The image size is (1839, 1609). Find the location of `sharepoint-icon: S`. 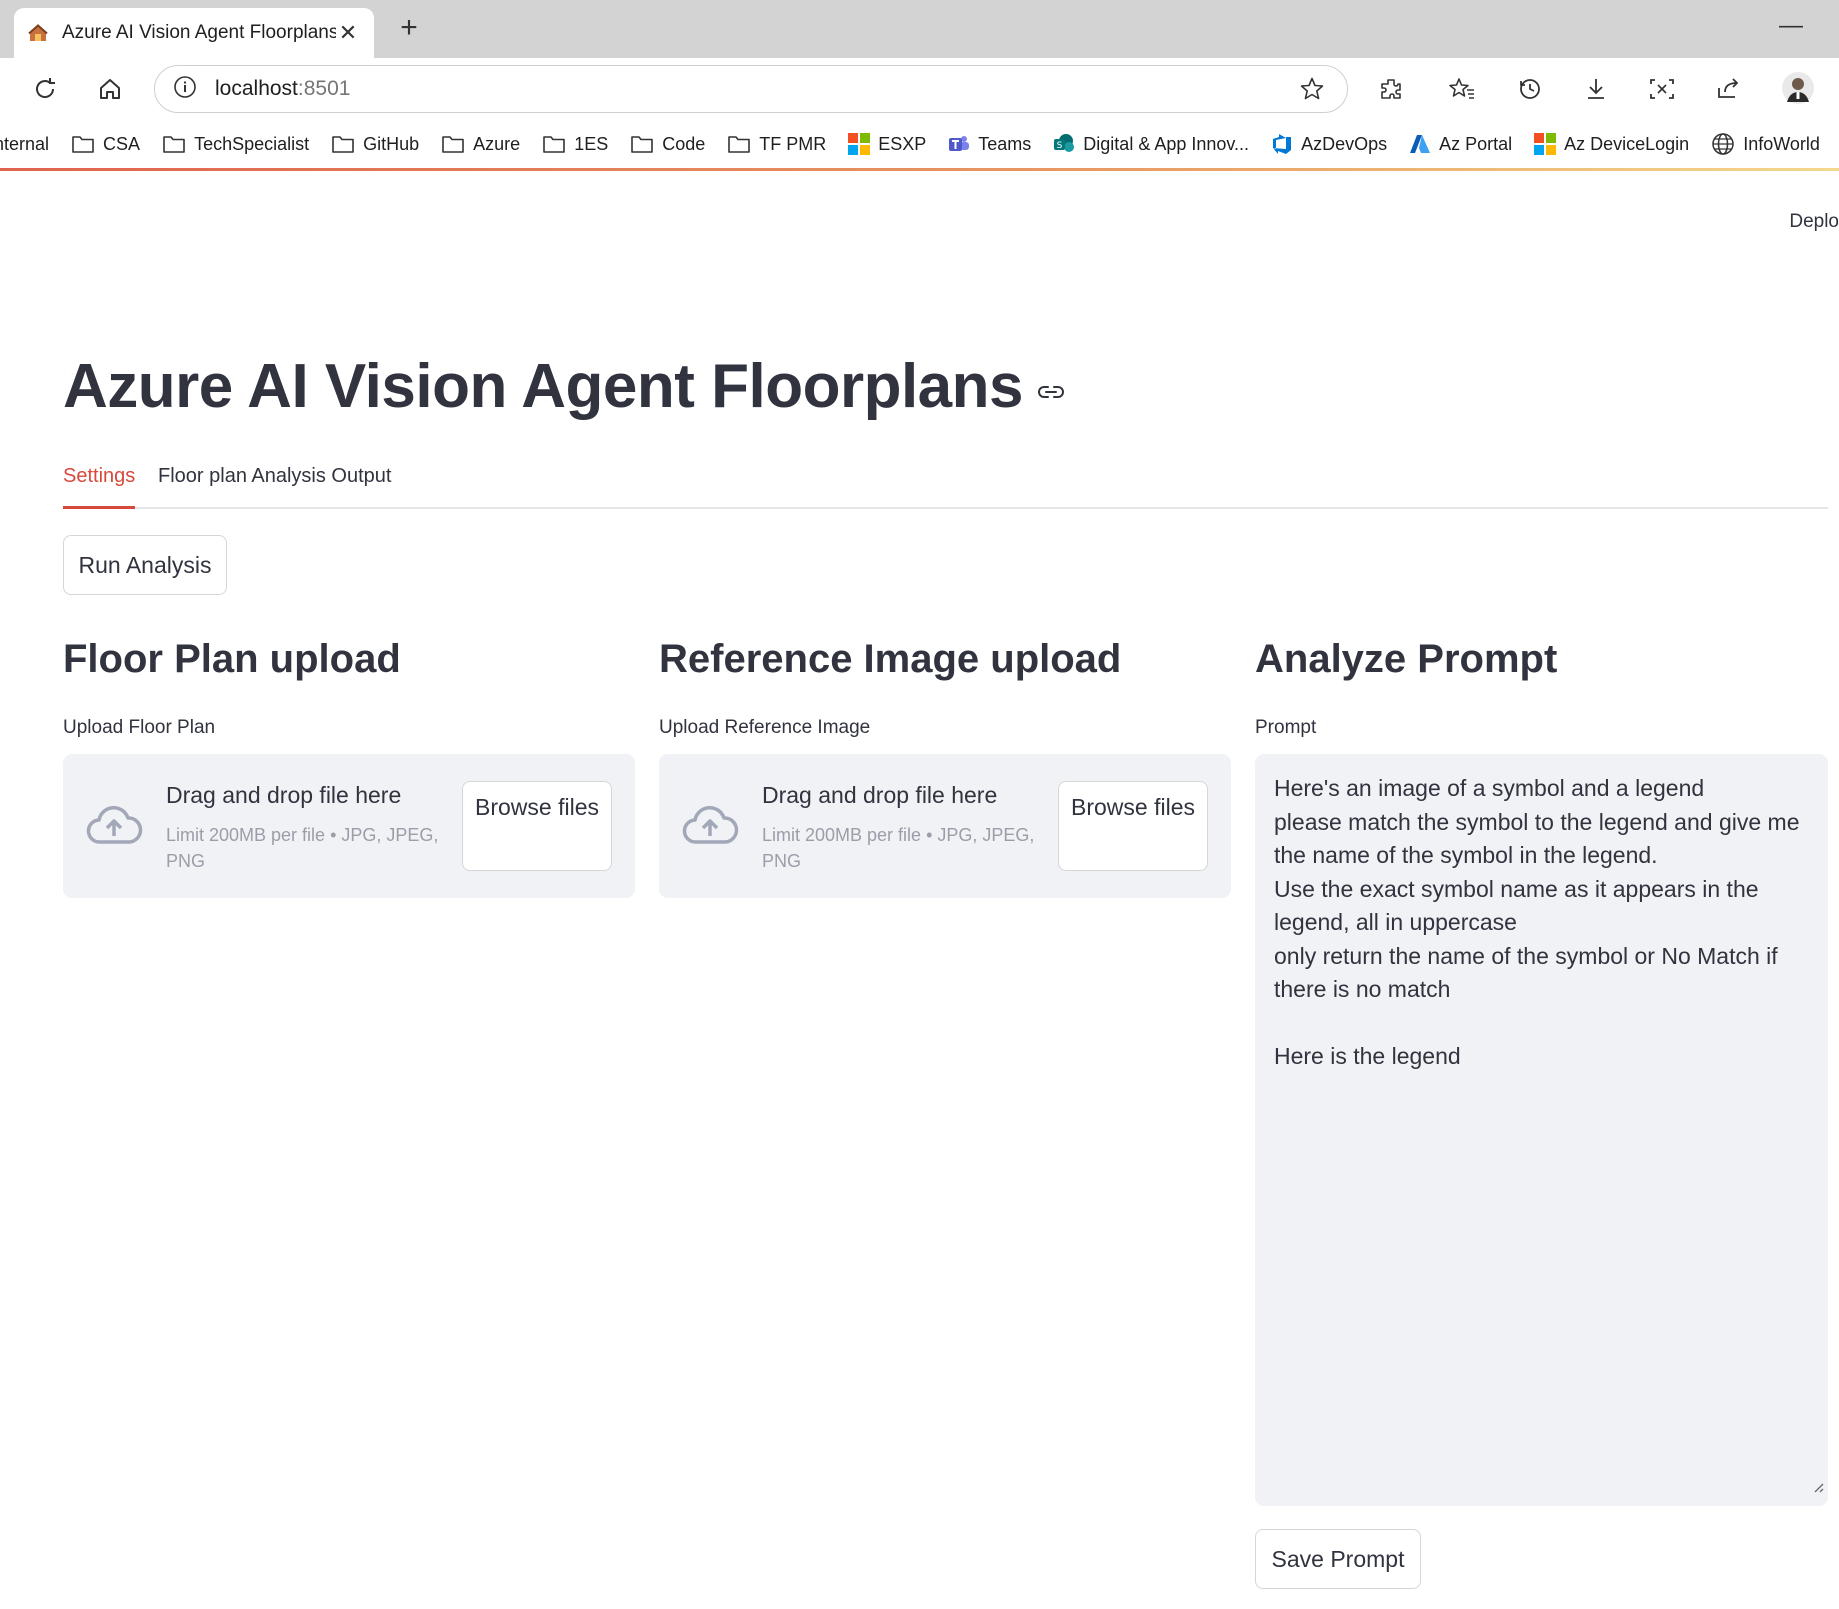

sharepoint-icon: S is located at coordinates (1064, 144).